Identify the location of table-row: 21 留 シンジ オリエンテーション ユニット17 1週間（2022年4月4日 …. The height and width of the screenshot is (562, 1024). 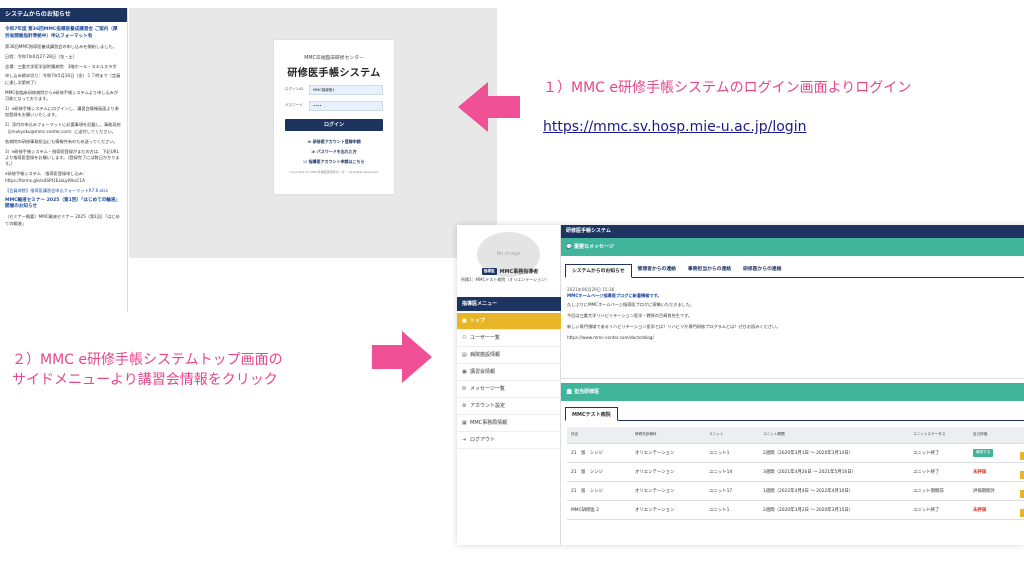
(795, 491).